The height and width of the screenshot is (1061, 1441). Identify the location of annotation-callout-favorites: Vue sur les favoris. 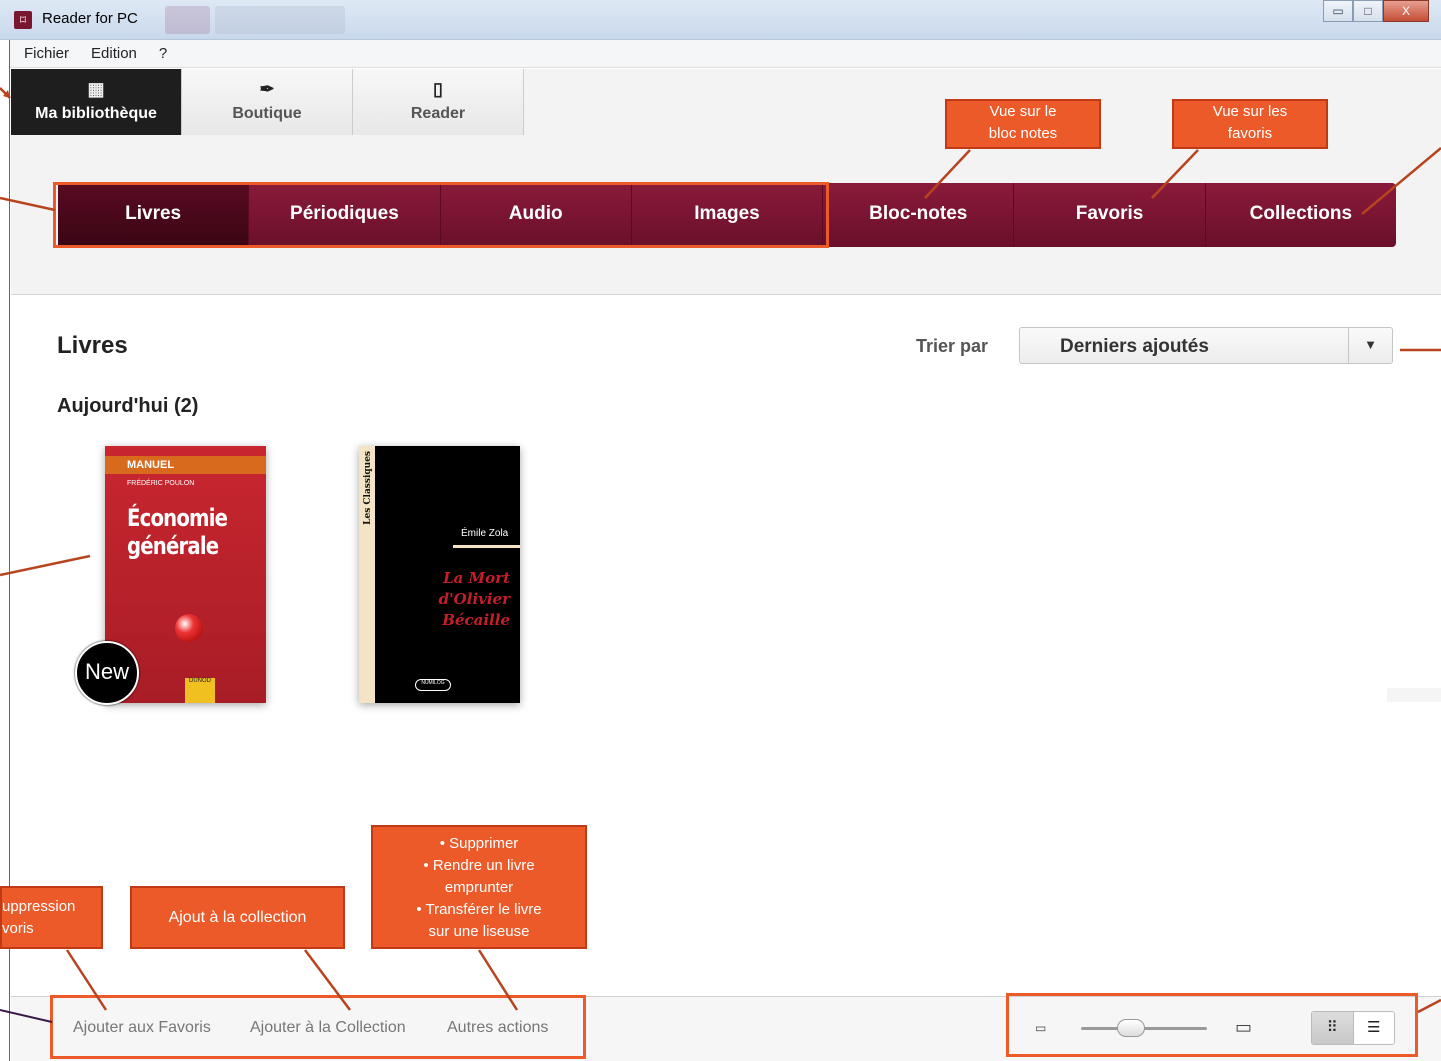
(1250, 124).